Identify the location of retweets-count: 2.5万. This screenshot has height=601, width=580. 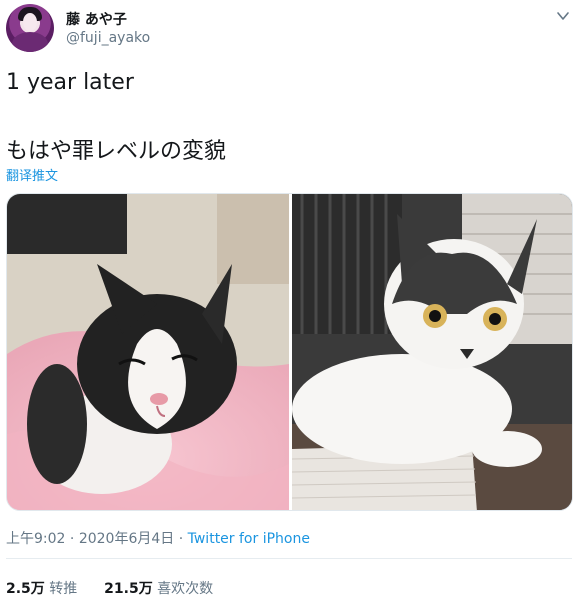
(25, 589).